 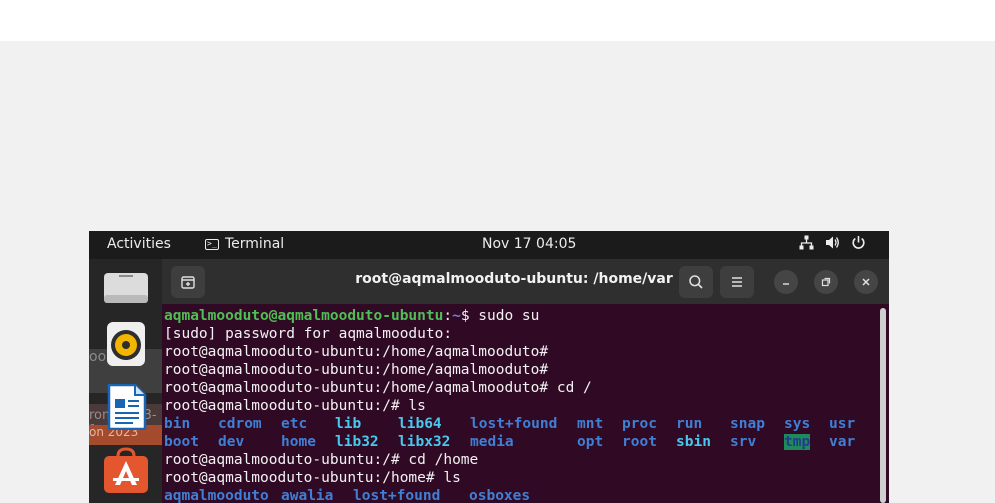 I want to click on gnome-top-bar: Activities >_ Terminal Nov 17 04:05, so click(x=489, y=245).